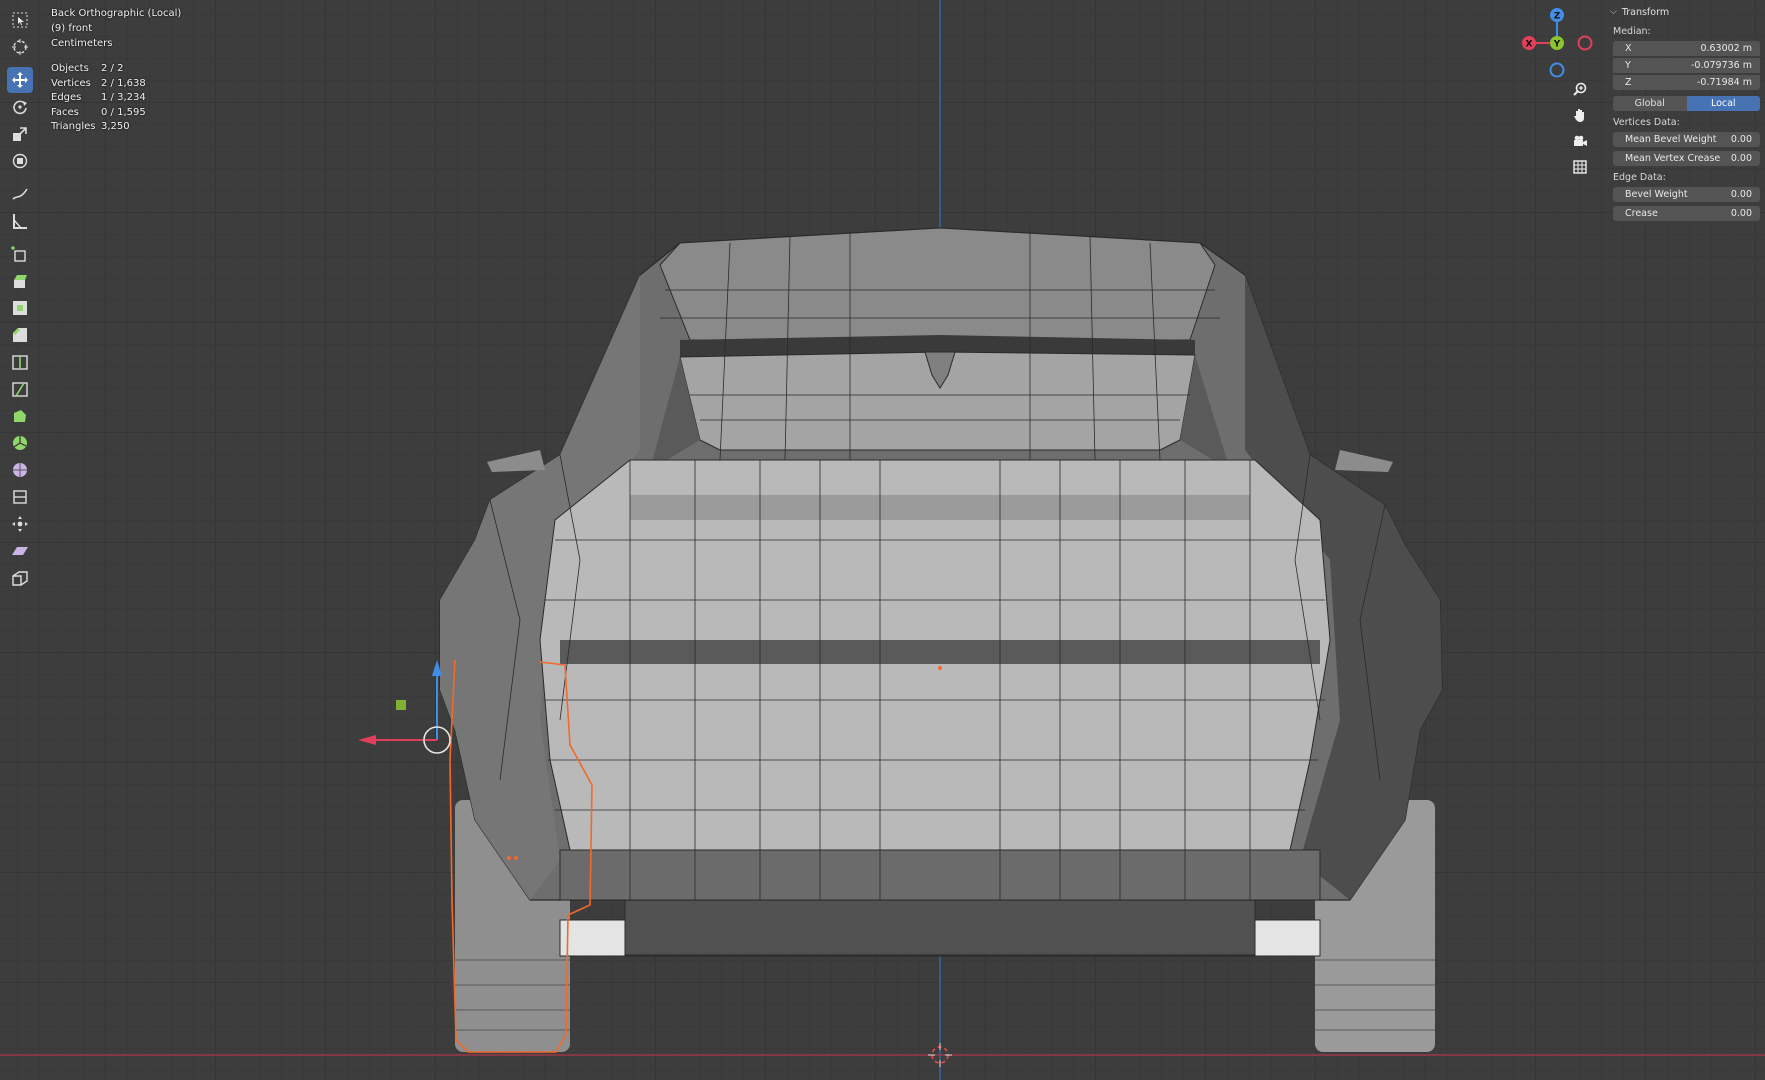 The image size is (1765, 1080). I want to click on stat-row: Edges 1 / 3,234, so click(98, 98).